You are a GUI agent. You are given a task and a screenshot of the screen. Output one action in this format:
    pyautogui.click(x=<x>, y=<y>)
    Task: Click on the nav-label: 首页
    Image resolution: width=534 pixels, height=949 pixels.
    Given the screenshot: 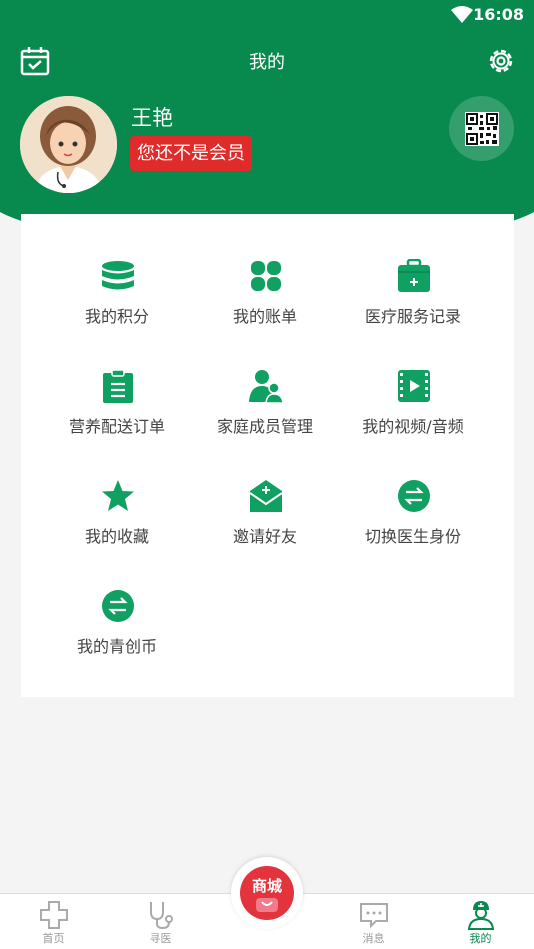 What is the action you would take?
    pyautogui.click(x=53, y=938)
    